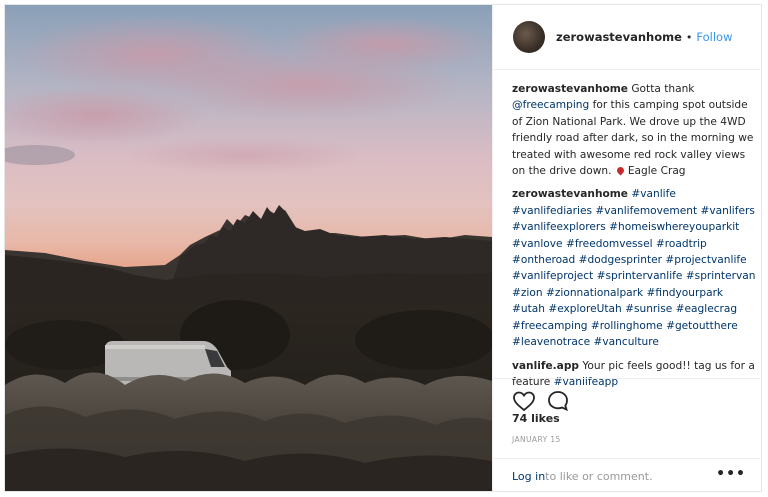 Image resolution: width=768 pixels, height=497 pixels. I want to click on hashtag-link: #zionnationalpark, so click(594, 293).